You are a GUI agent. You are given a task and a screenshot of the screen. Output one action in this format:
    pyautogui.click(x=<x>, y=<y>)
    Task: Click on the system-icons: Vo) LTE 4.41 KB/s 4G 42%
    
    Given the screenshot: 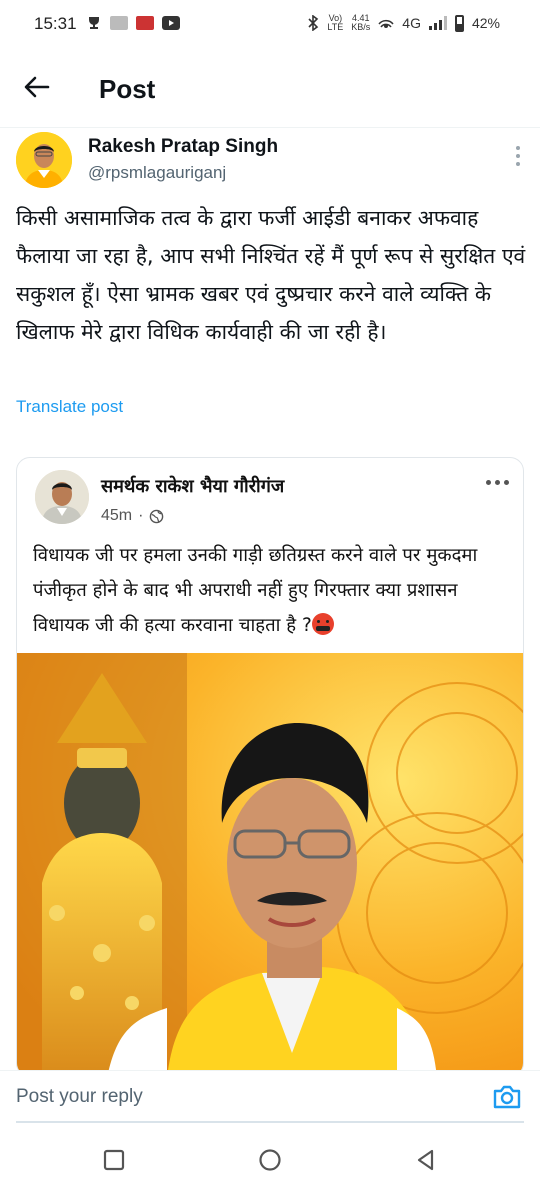 What is the action you would take?
    pyautogui.click(x=403, y=23)
    